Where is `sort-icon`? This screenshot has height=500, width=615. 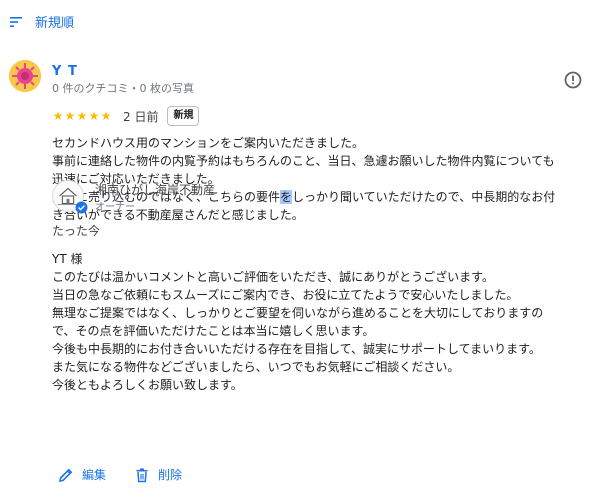
sort-icon is located at coordinates (16, 21).